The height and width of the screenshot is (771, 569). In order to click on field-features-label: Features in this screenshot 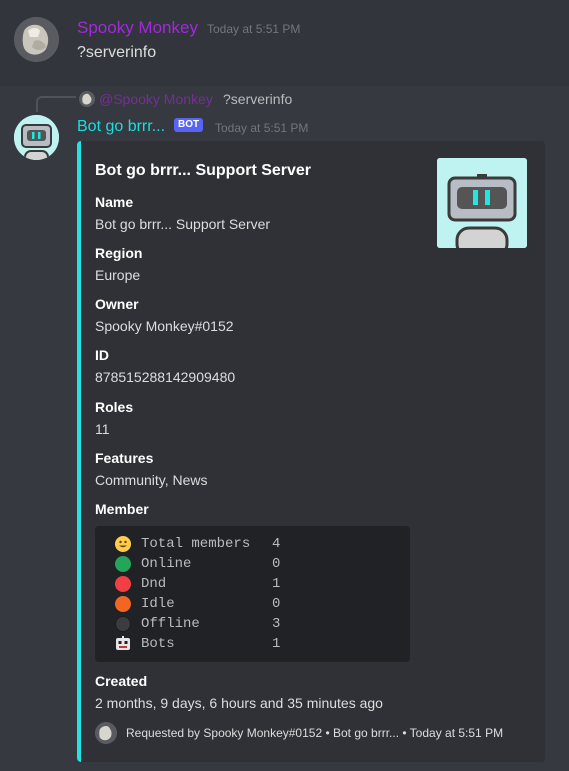, I will do `click(124, 458)`.